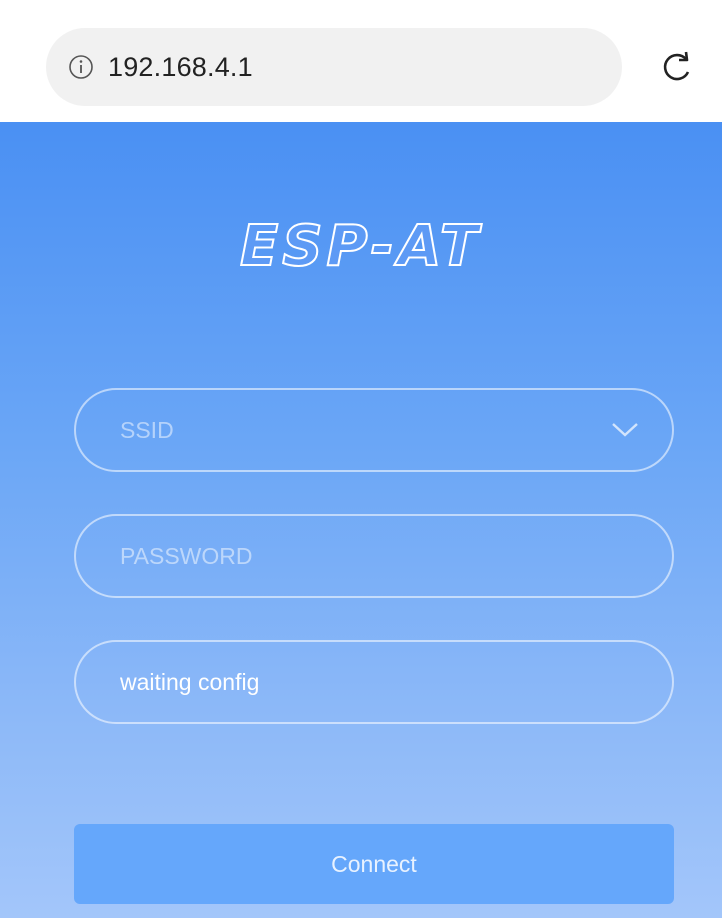 This screenshot has width=722, height=918. Describe the element at coordinates (374, 682) in the screenshot. I see `status-field: waiting config` at that location.